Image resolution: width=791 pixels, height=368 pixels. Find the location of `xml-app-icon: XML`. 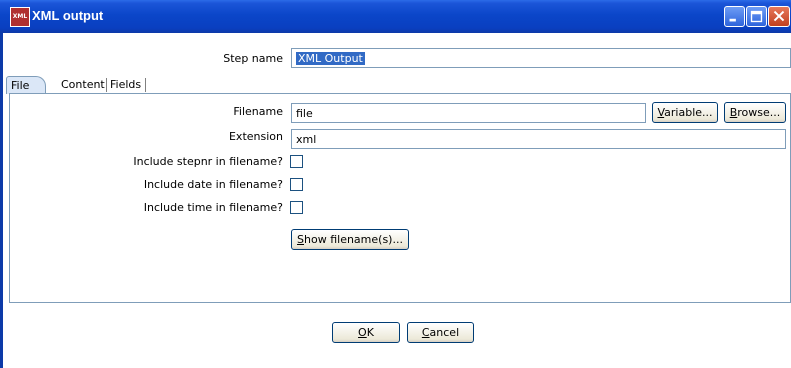

xml-app-icon: XML is located at coordinates (20, 17).